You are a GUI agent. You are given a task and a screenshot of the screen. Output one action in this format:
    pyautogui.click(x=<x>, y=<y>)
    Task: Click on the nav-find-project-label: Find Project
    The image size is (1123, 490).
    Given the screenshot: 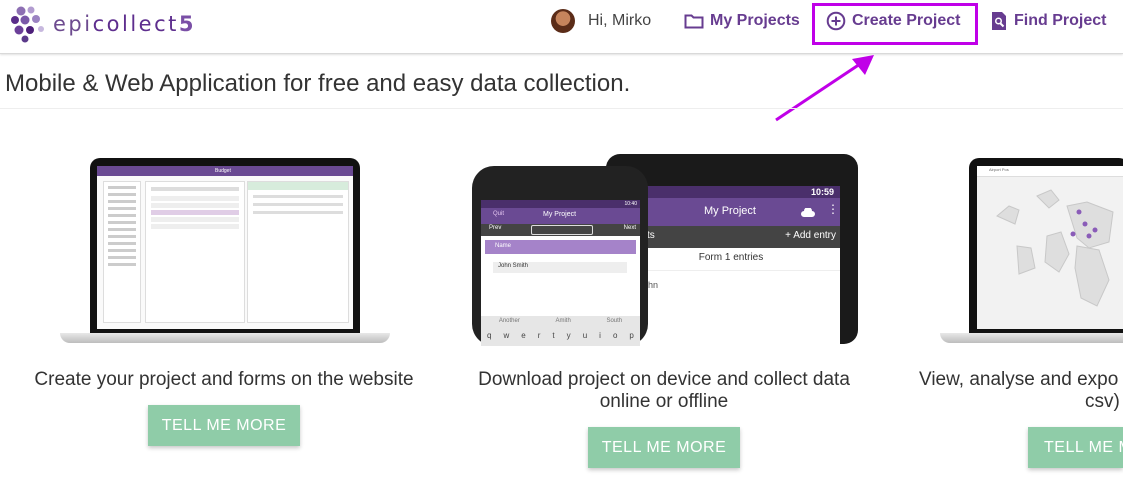 What is the action you would take?
    pyautogui.click(x=1060, y=20)
    